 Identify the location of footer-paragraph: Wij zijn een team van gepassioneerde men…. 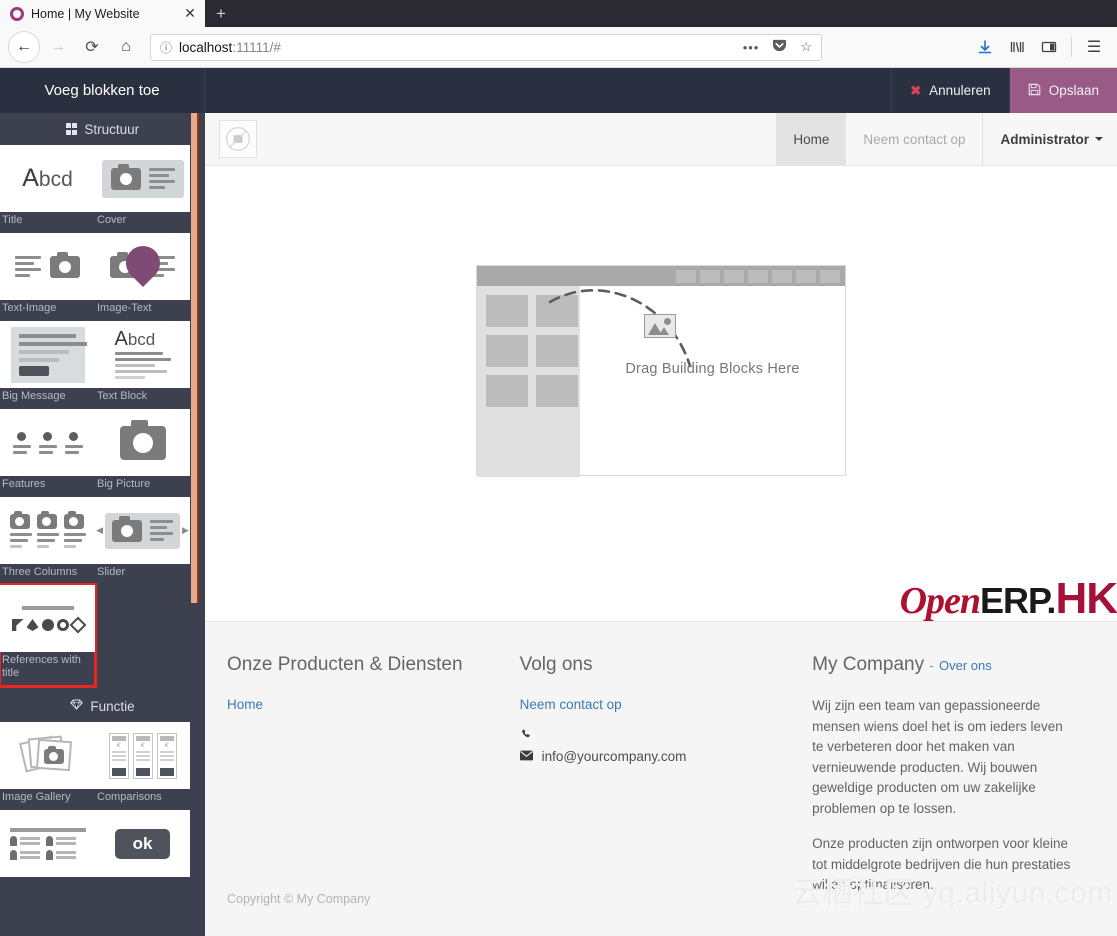
(937, 757).